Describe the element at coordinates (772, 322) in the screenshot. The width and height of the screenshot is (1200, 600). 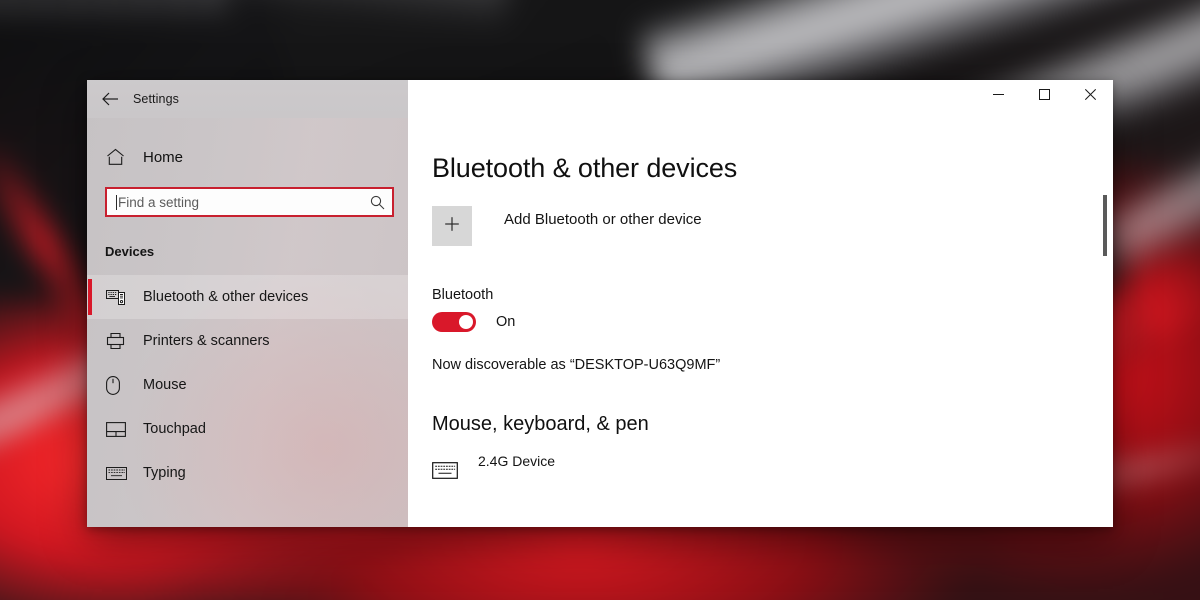
I see `bluetooth-toggle-row: On` at that location.